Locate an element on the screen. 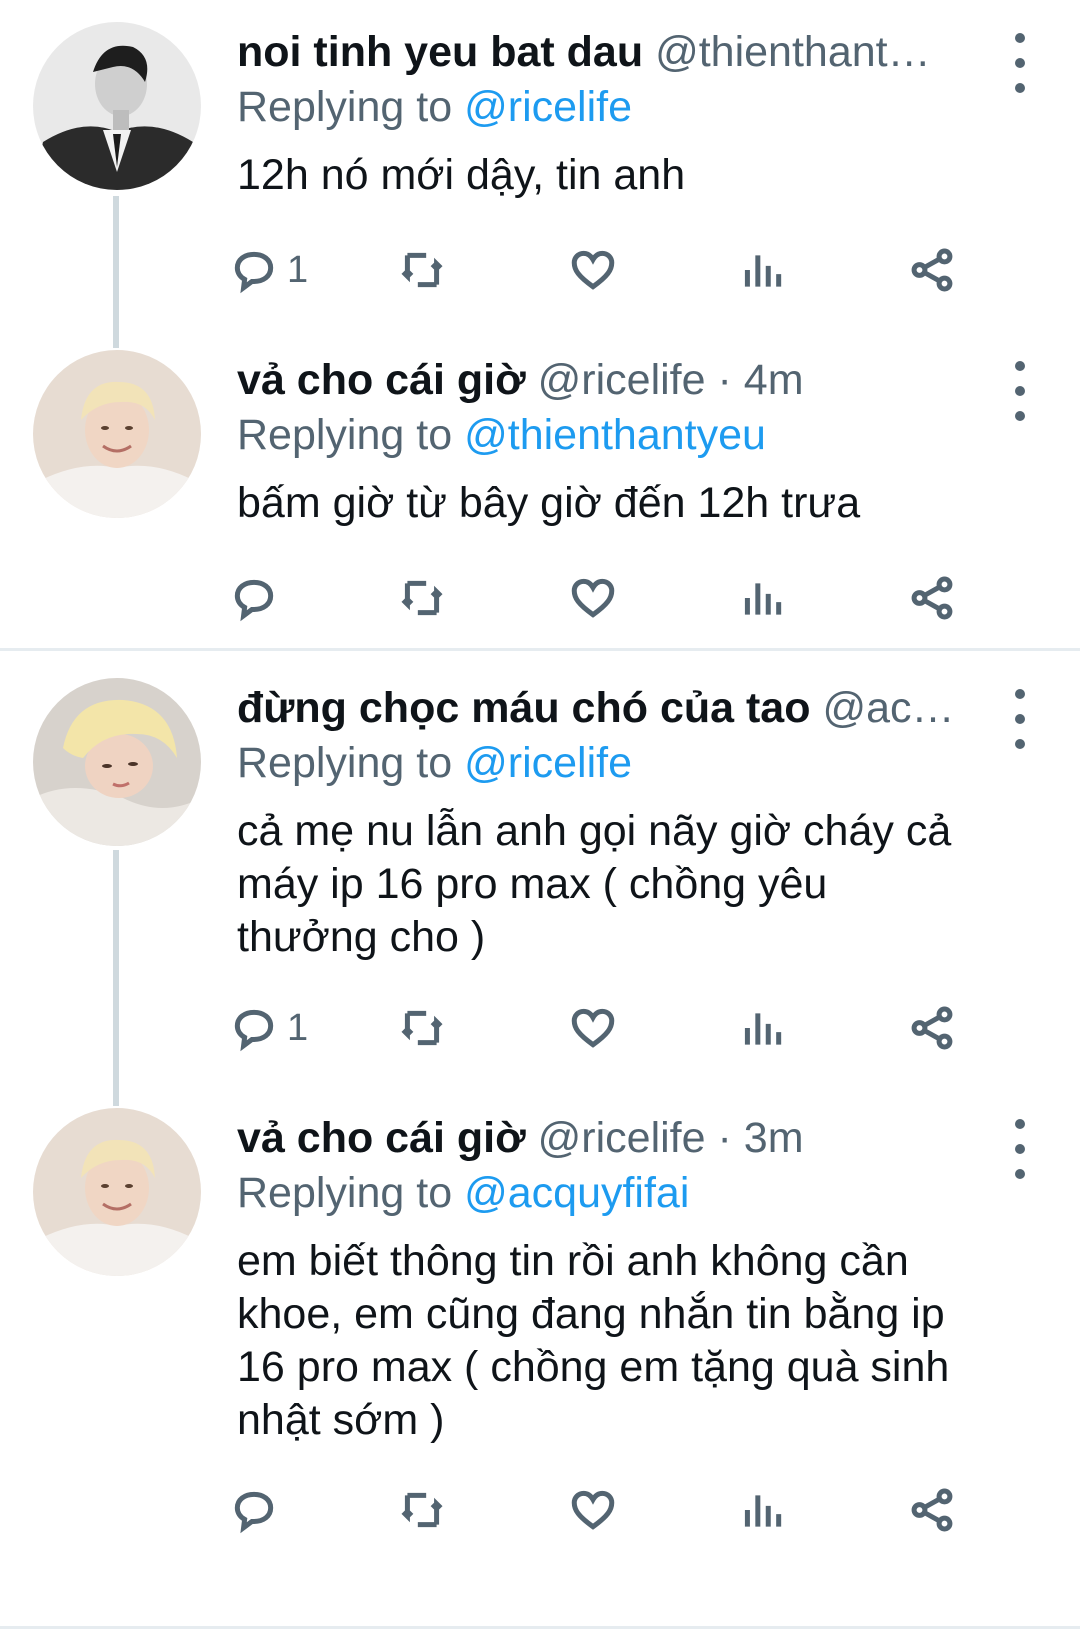 This screenshot has width=1080, height=1633. replying-to-line: Replying to @thienthantyeu is located at coordinates (628, 435).